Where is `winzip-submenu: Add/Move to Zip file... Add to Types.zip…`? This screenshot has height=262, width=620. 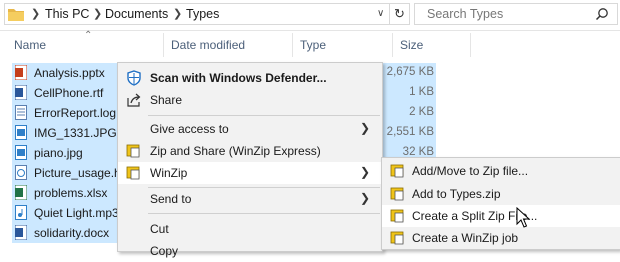 winzip-submenu: Add/Move to Zip file... Add to Types.zip… is located at coordinates (500, 203).